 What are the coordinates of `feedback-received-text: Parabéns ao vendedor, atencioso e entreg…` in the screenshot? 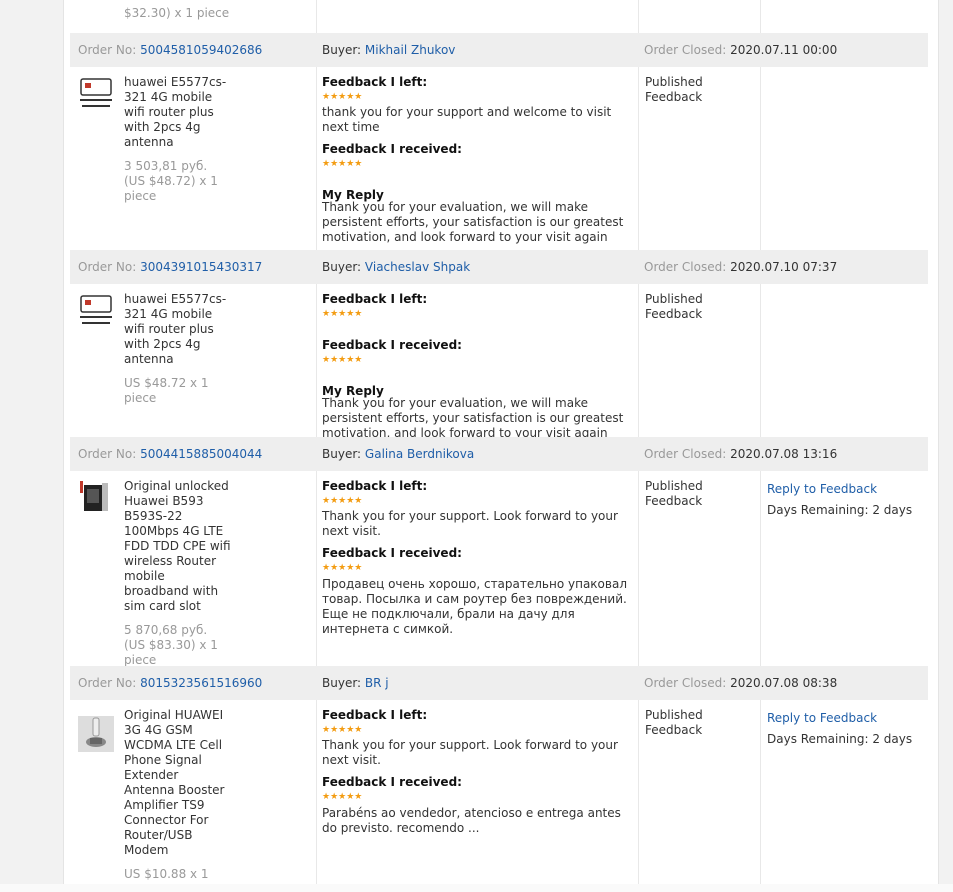 It's located at (471, 820).